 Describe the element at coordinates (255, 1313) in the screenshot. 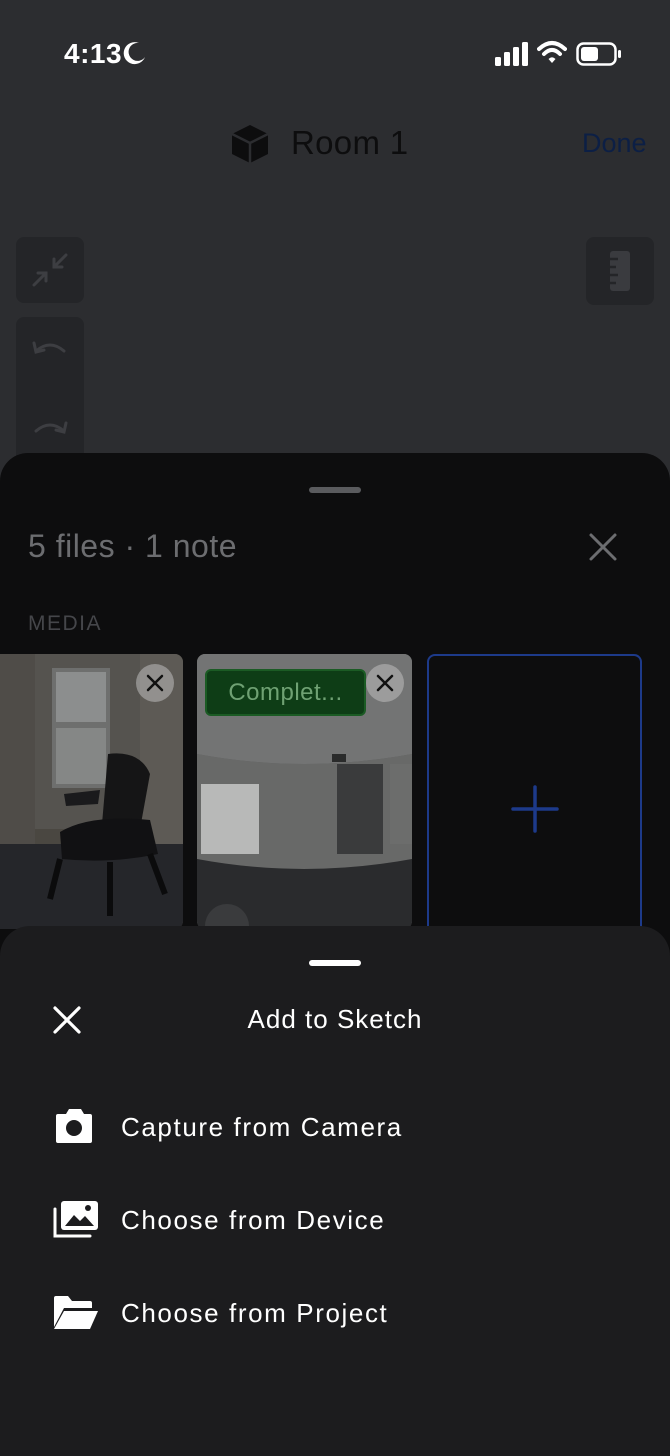

I see `option-label: Choose from Project` at that location.